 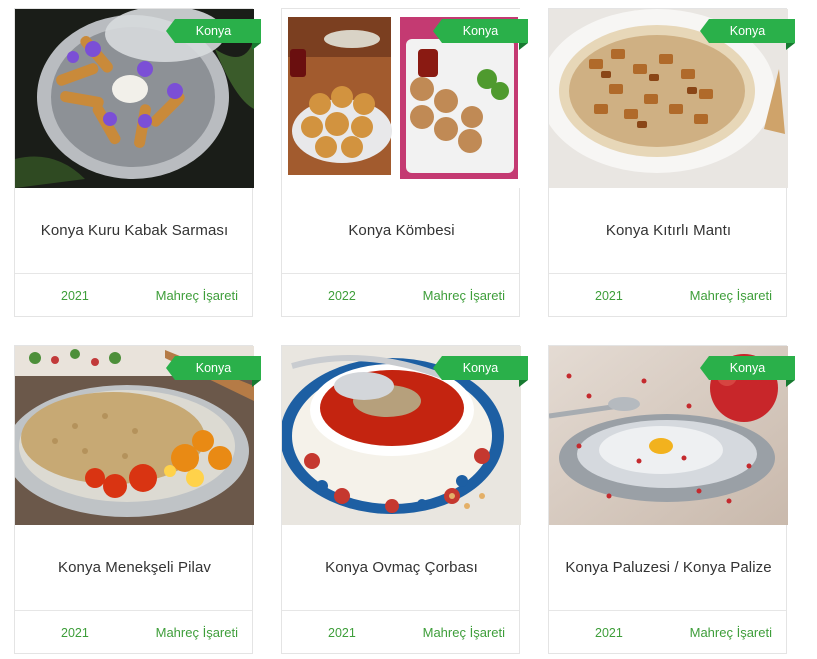 What do you see at coordinates (134, 567) in the screenshot?
I see `card-title: Konya Menekşeli Pilav` at bounding box center [134, 567].